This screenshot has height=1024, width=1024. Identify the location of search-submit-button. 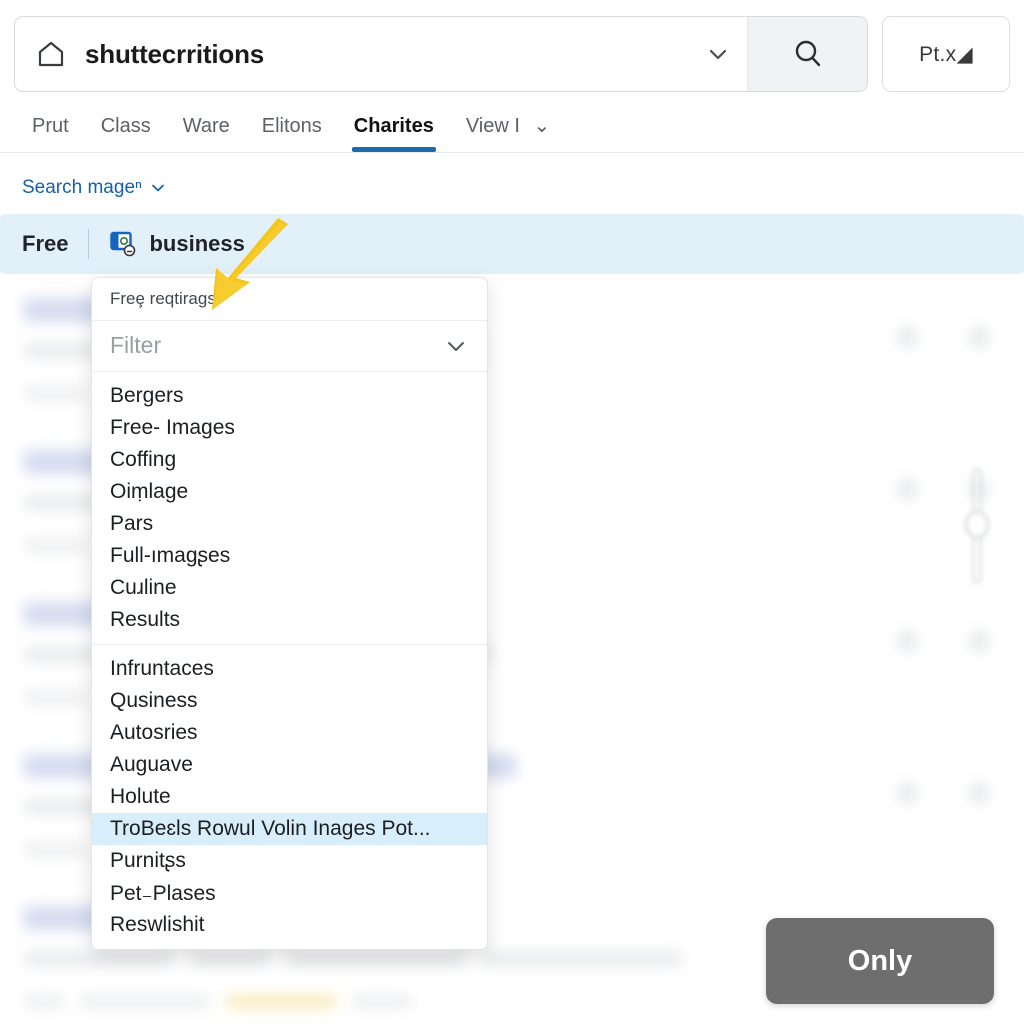
(807, 54).